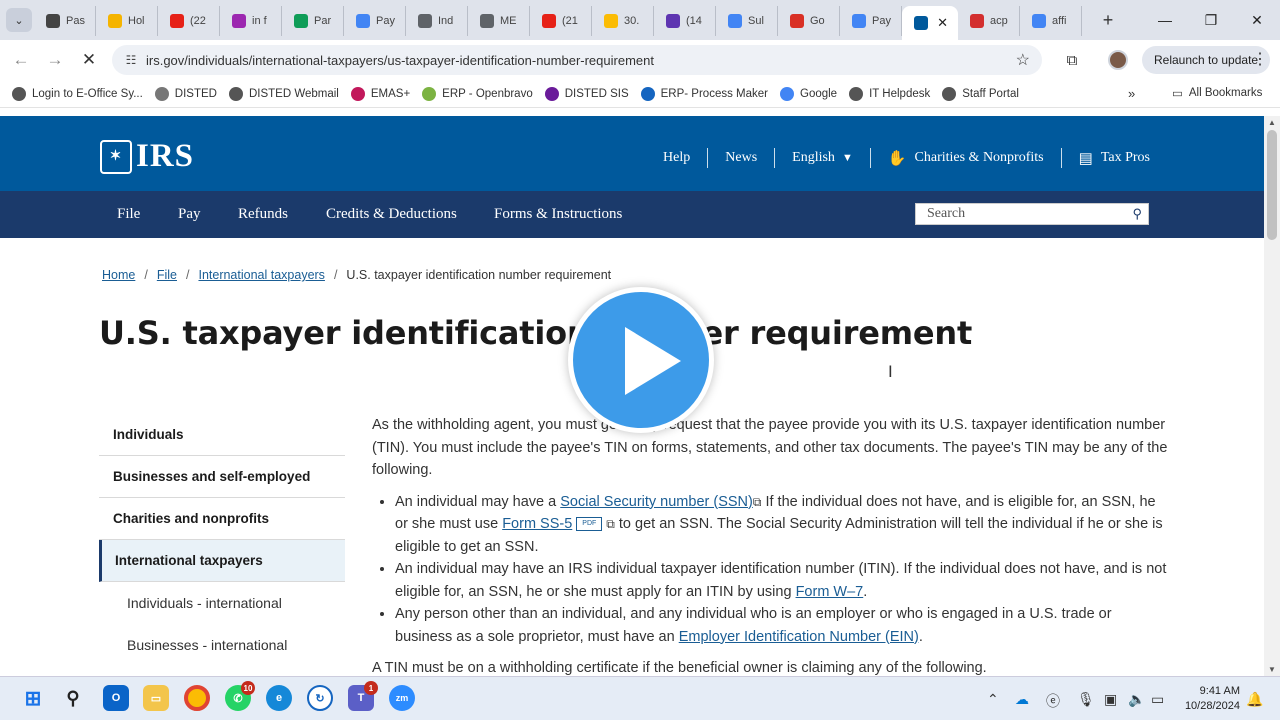 This screenshot has width=1280, height=720. What do you see at coordinates (1086, 699) in the screenshot?
I see `microphone-icon: 🎙` at bounding box center [1086, 699].